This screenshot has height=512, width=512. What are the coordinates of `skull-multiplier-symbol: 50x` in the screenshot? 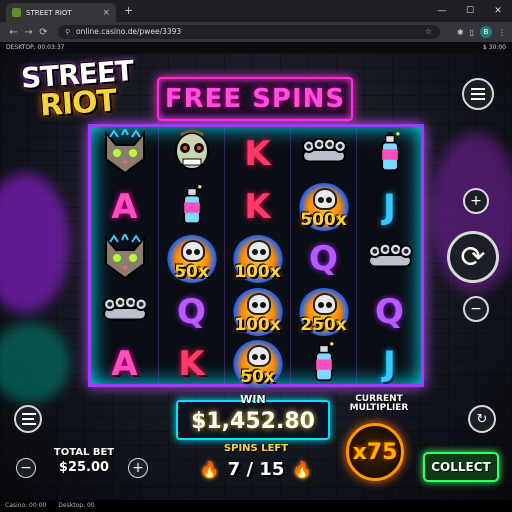 It's located at (192, 259).